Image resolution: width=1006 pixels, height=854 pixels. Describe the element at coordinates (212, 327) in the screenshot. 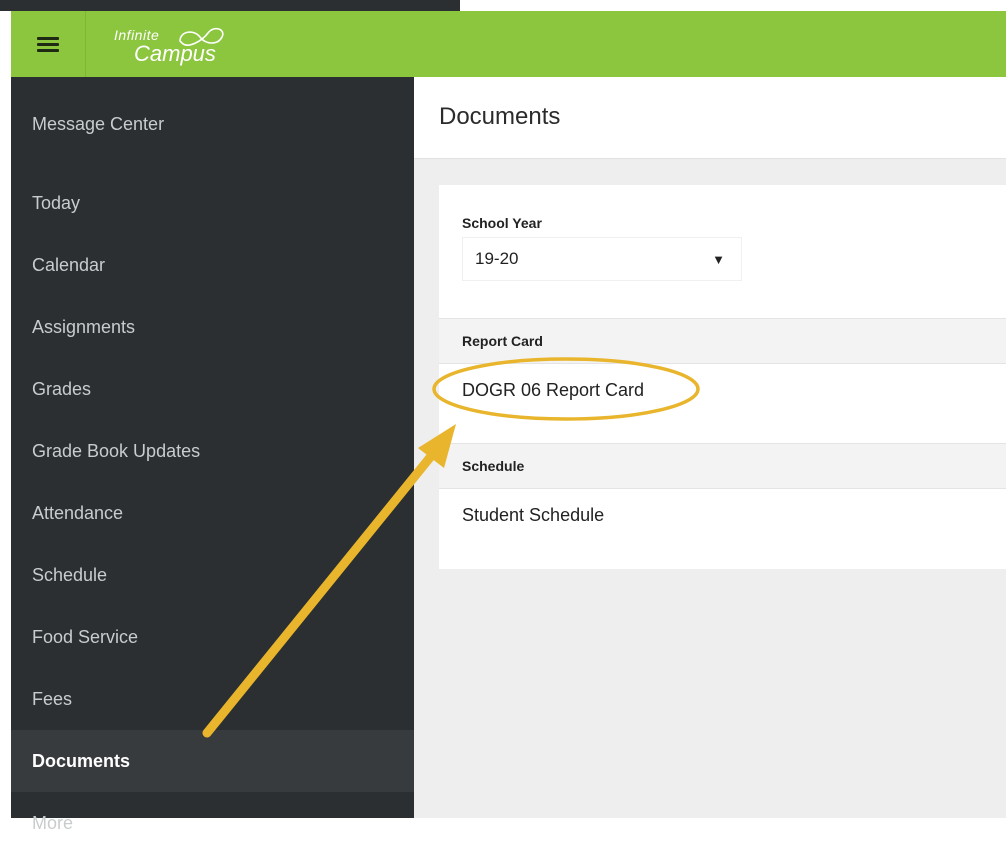

I see `sidebar-item-assignments: Assignments` at that location.